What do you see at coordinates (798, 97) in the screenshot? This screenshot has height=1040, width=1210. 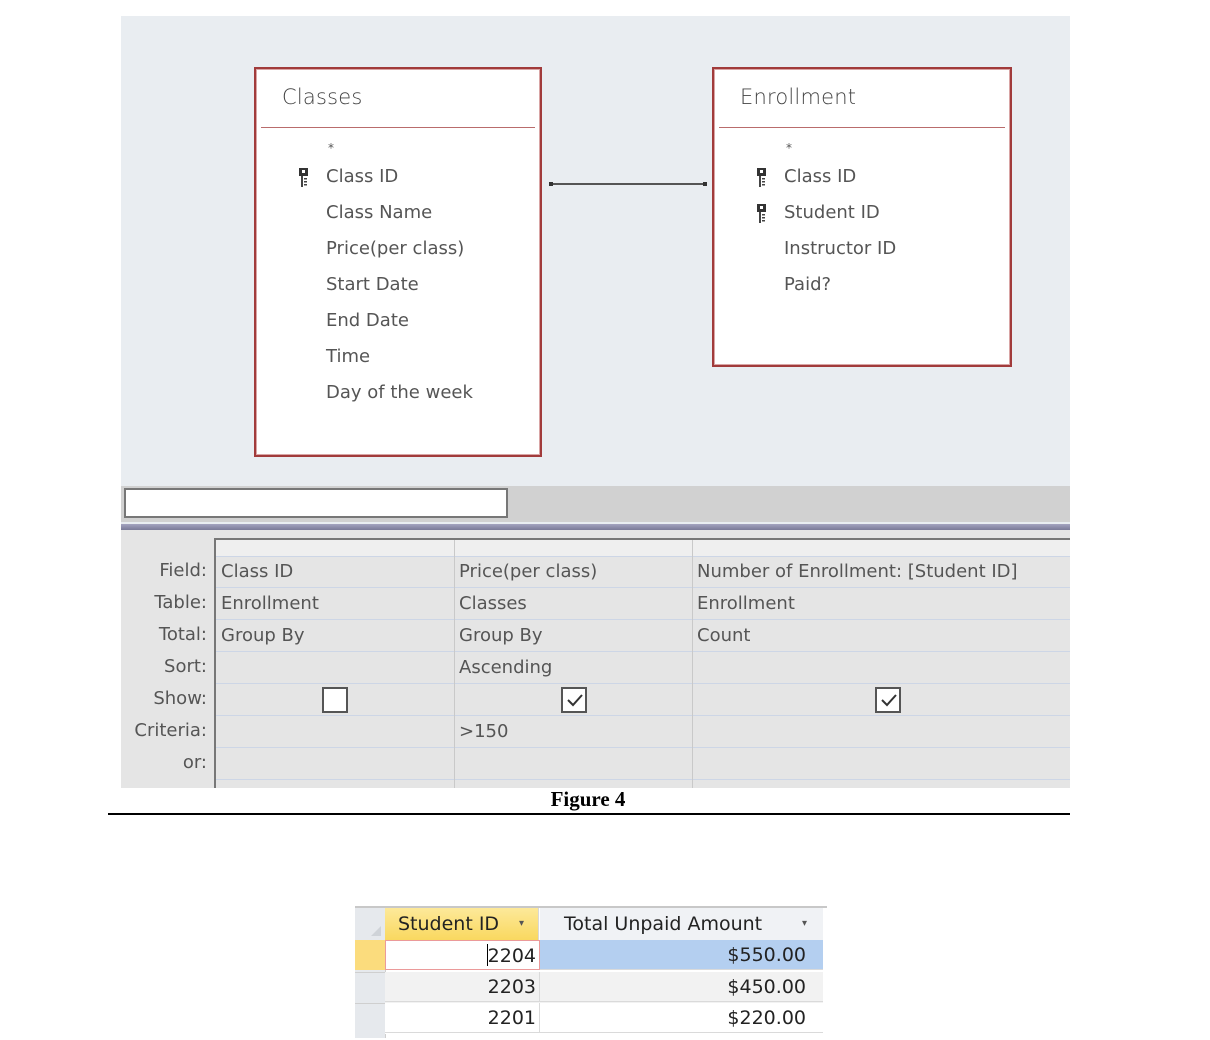 I see `table-title: Enrollment` at bounding box center [798, 97].